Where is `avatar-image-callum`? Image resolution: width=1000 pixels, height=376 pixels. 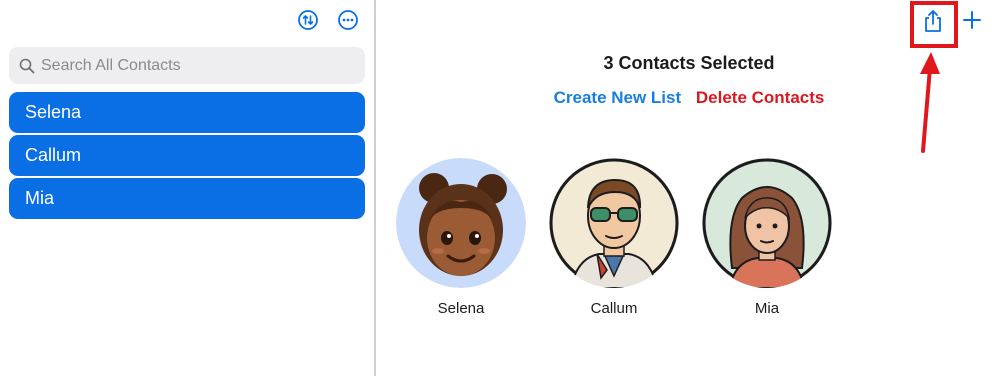
avatar-image-callum is located at coordinates (614, 223).